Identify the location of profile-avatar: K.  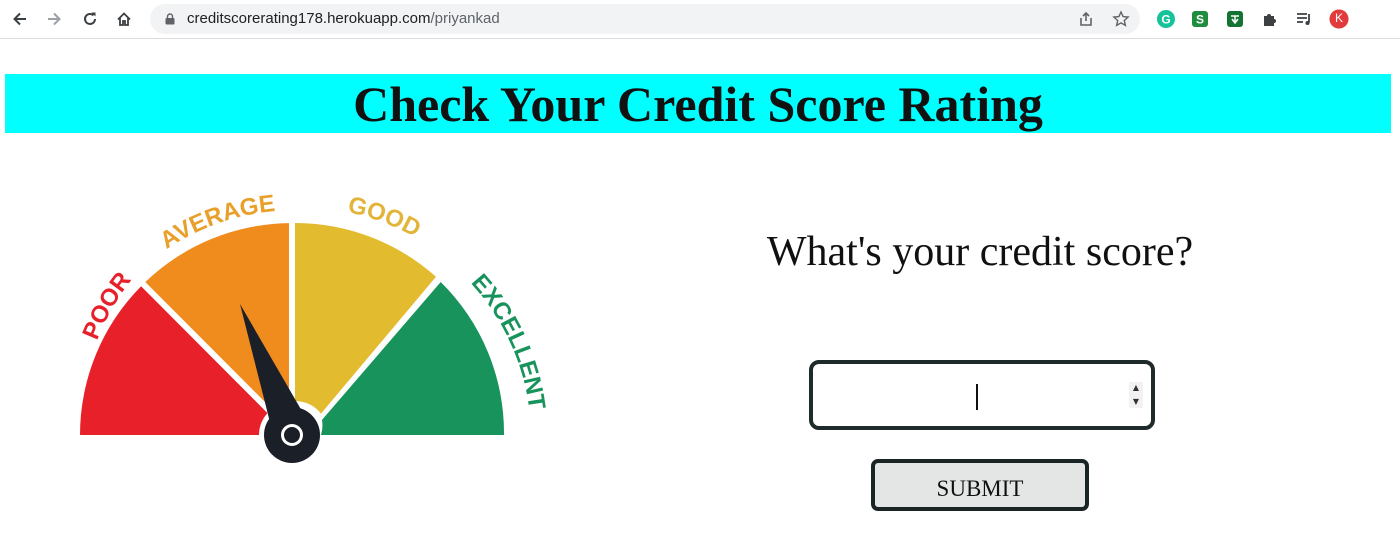
(1339, 19).